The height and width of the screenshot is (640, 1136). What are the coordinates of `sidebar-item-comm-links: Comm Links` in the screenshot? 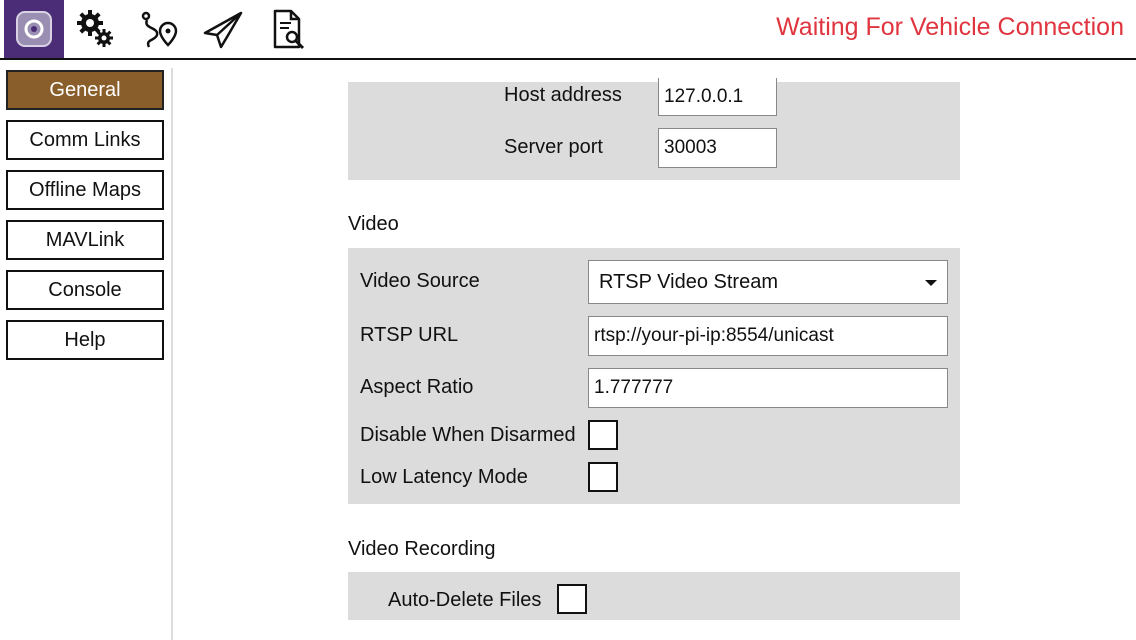 It's located at (85, 140).